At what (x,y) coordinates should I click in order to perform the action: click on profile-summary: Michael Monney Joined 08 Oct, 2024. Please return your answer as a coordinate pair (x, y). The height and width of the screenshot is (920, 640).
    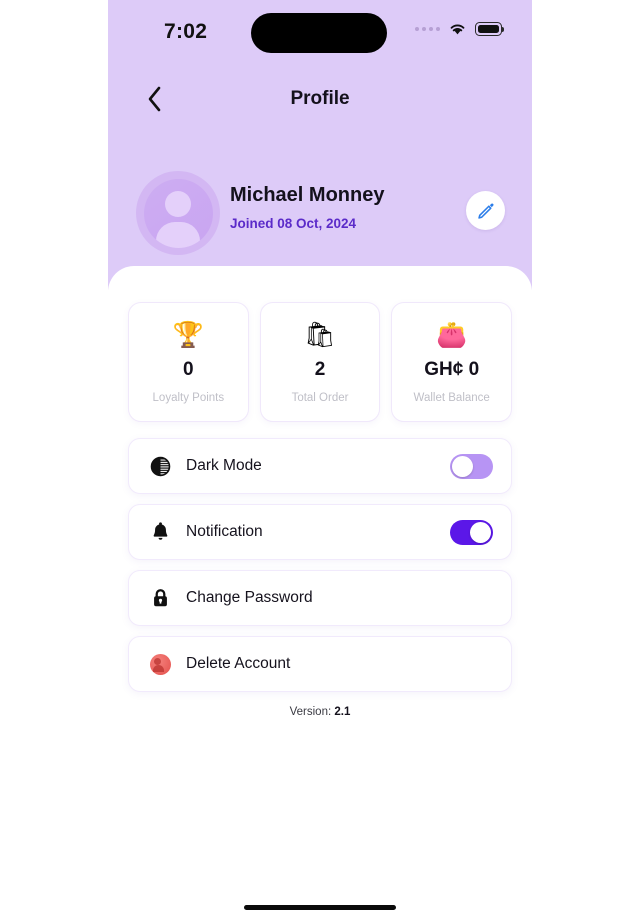
    Looking at the image, I should click on (320, 213).